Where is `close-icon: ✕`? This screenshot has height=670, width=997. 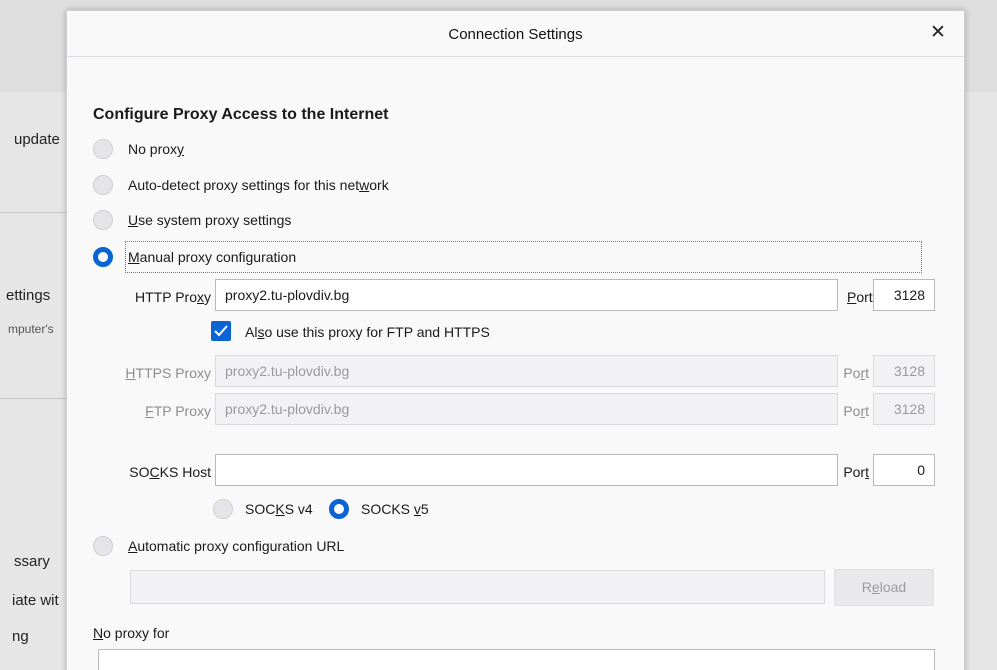 close-icon: ✕ is located at coordinates (938, 32).